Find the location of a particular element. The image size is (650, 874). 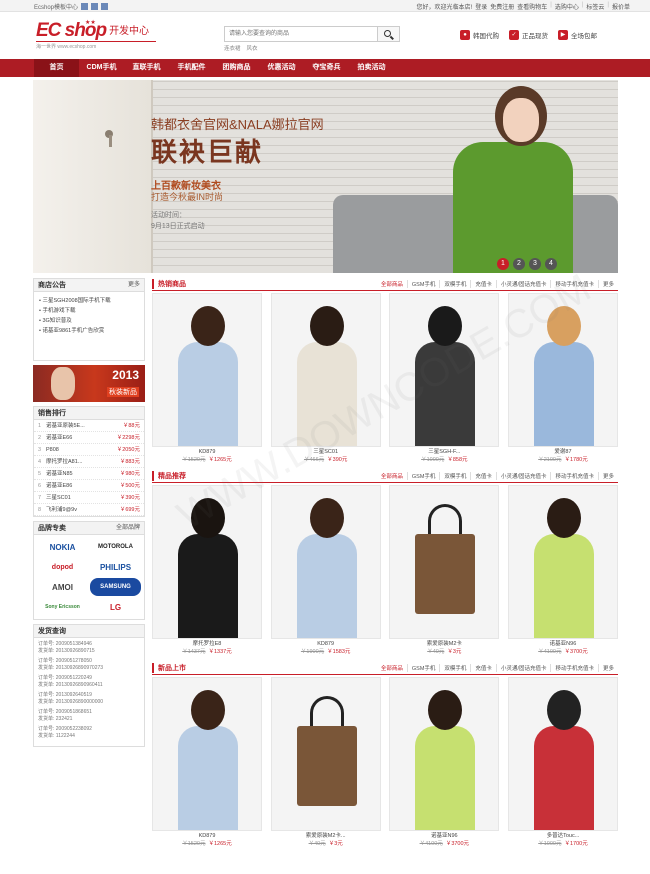

product-name: 索爱原装M2卡 is located at coordinates (444, 644).